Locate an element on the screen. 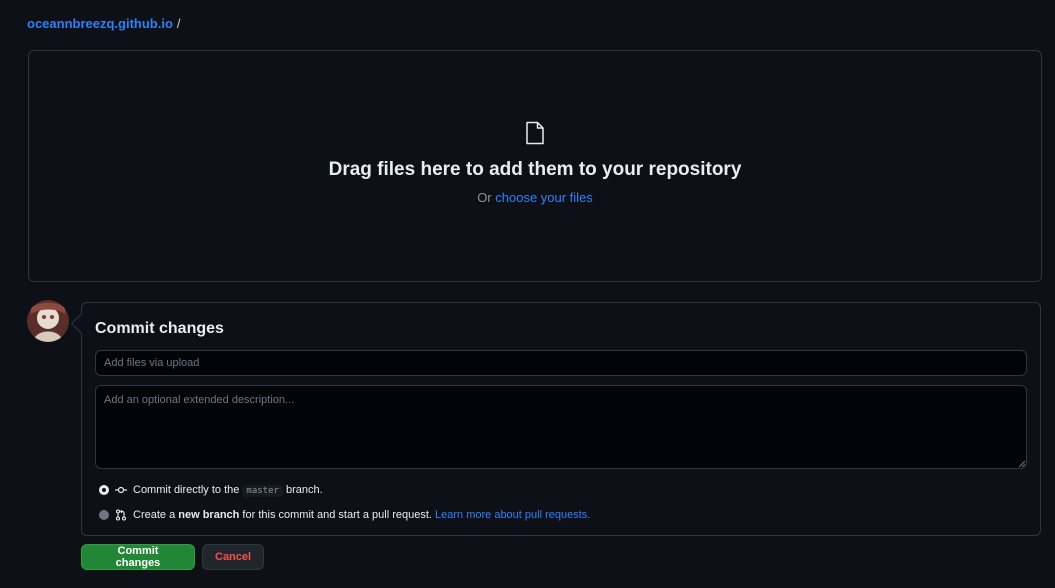  avatar is located at coordinates (48, 321).